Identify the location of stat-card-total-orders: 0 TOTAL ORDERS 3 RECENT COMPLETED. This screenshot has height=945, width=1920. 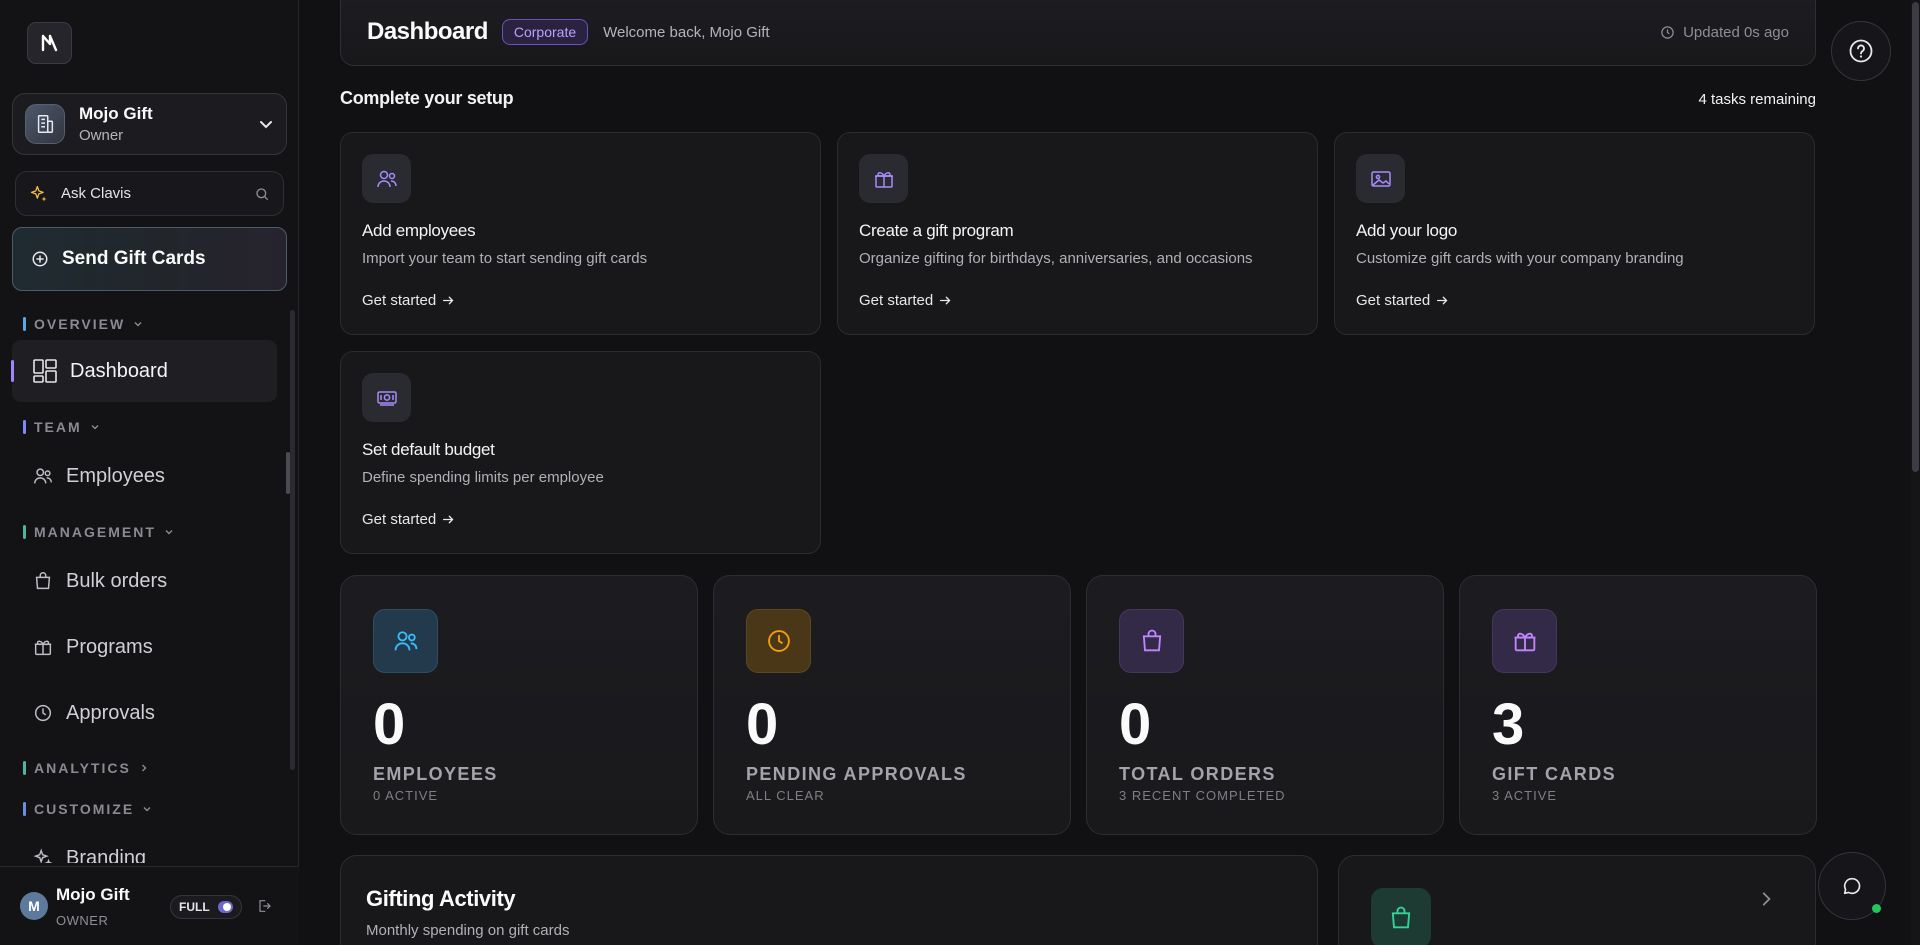
(1265, 705).